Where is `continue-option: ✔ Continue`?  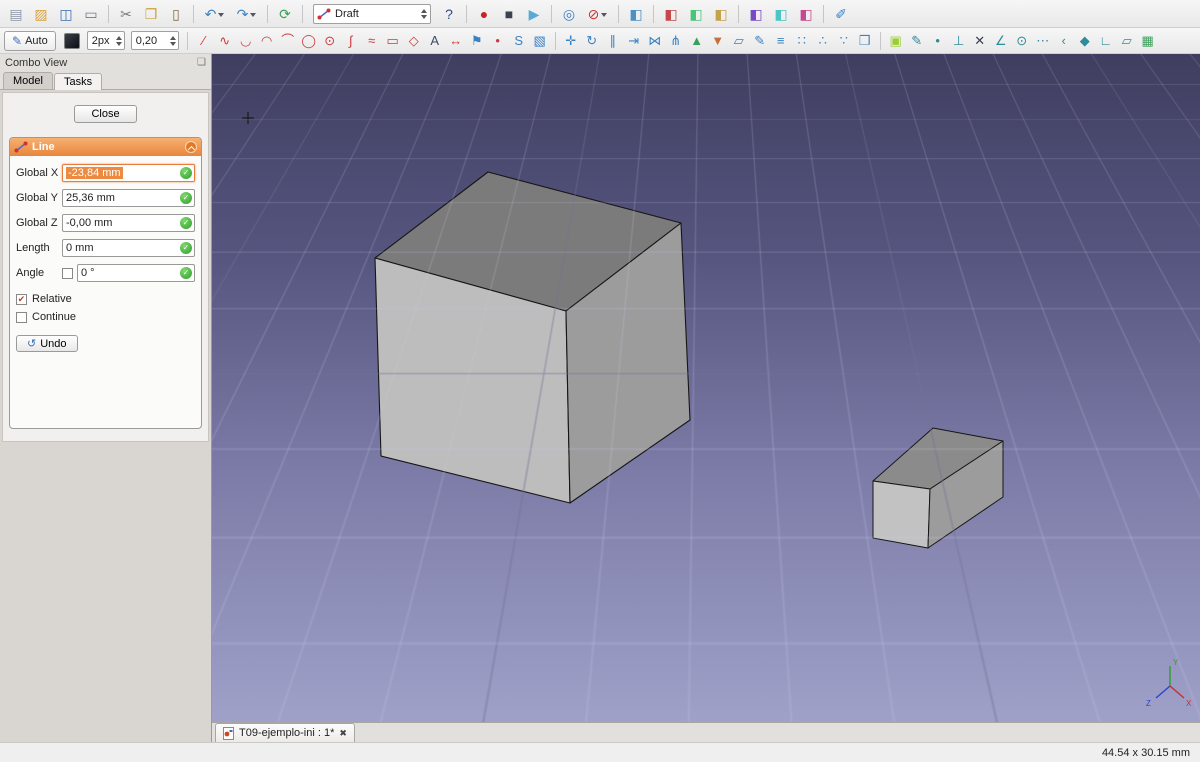 continue-option: ✔ Continue is located at coordinates (105, 317).